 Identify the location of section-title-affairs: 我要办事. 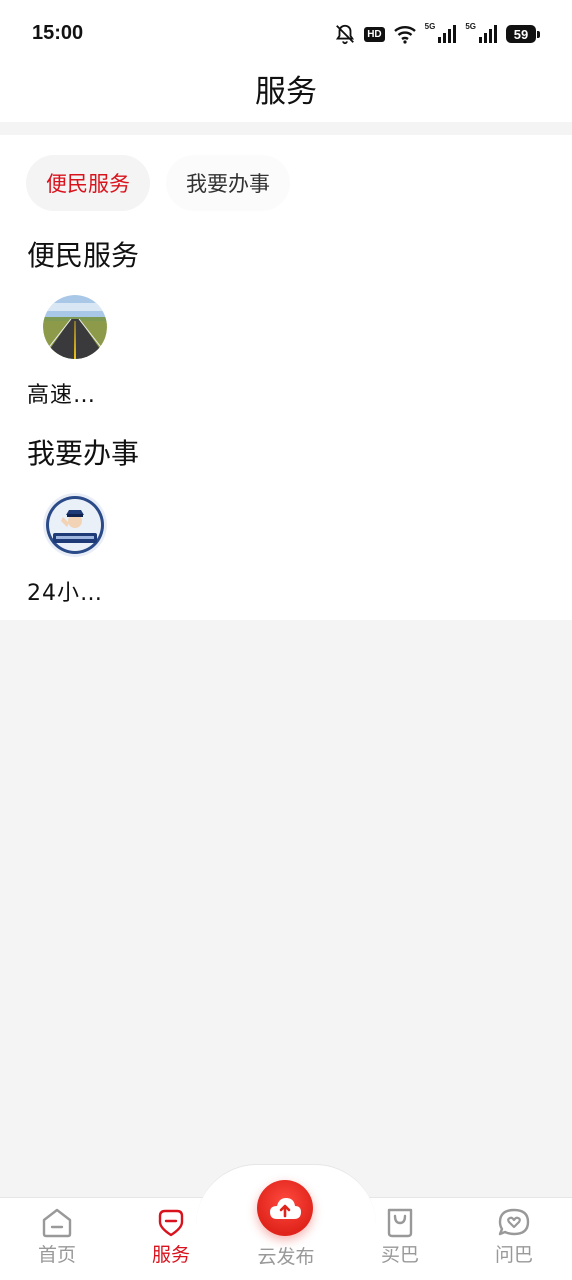
(83, 453).